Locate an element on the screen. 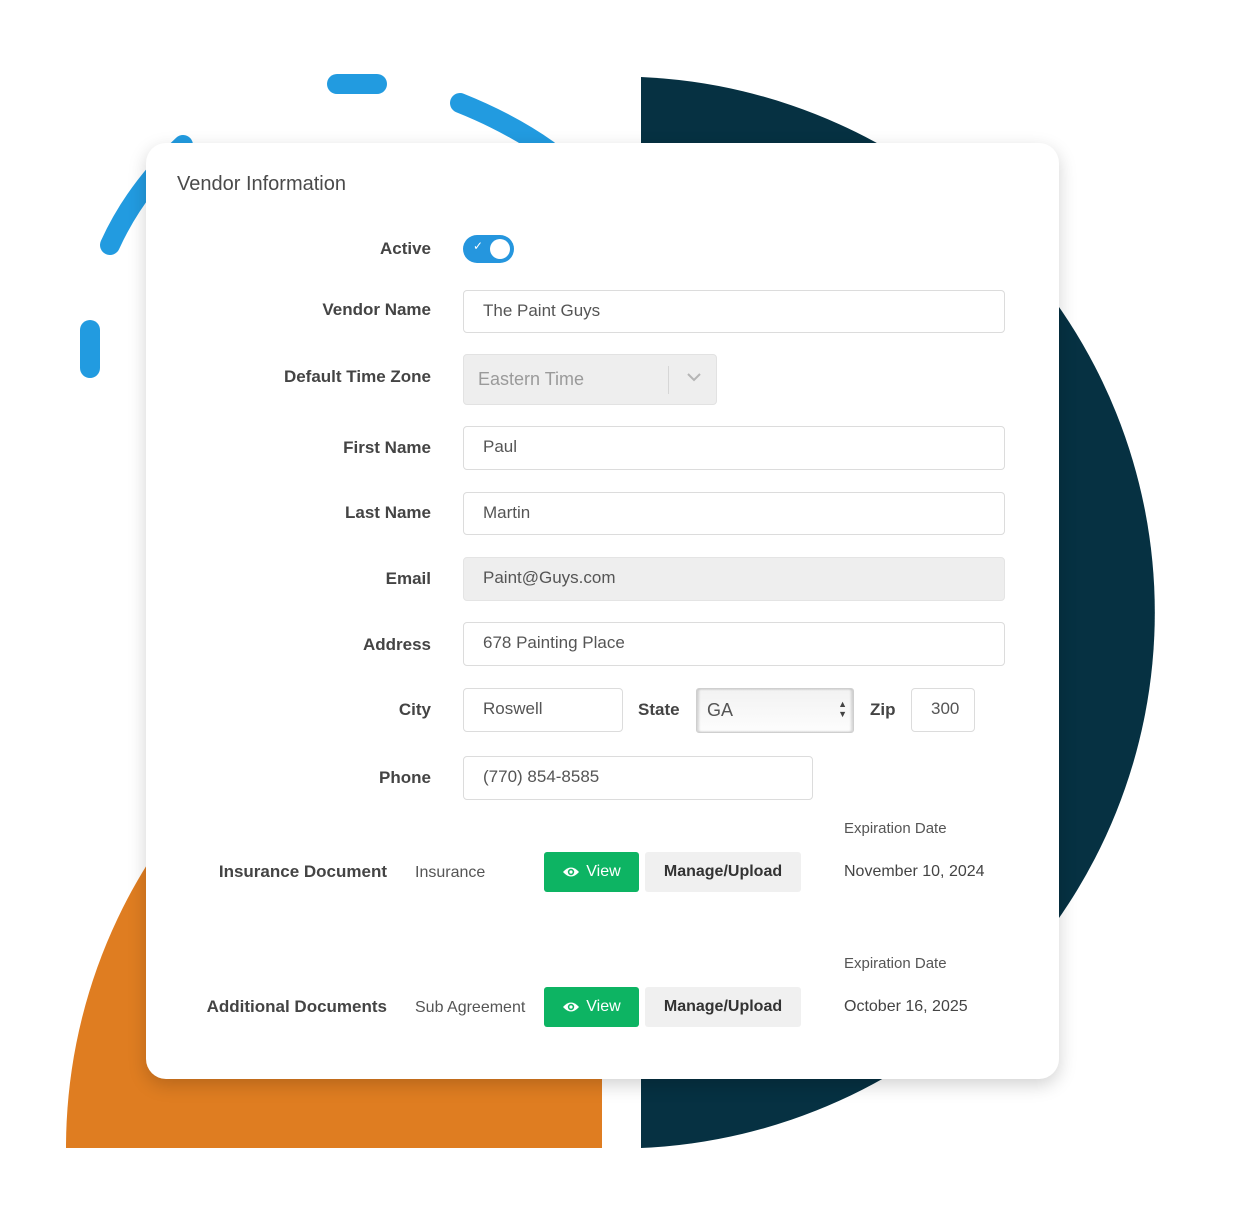 The width and height of the screenshot is (1244, 1227). first-name-input: Paul is located at coordinates (734, 448).